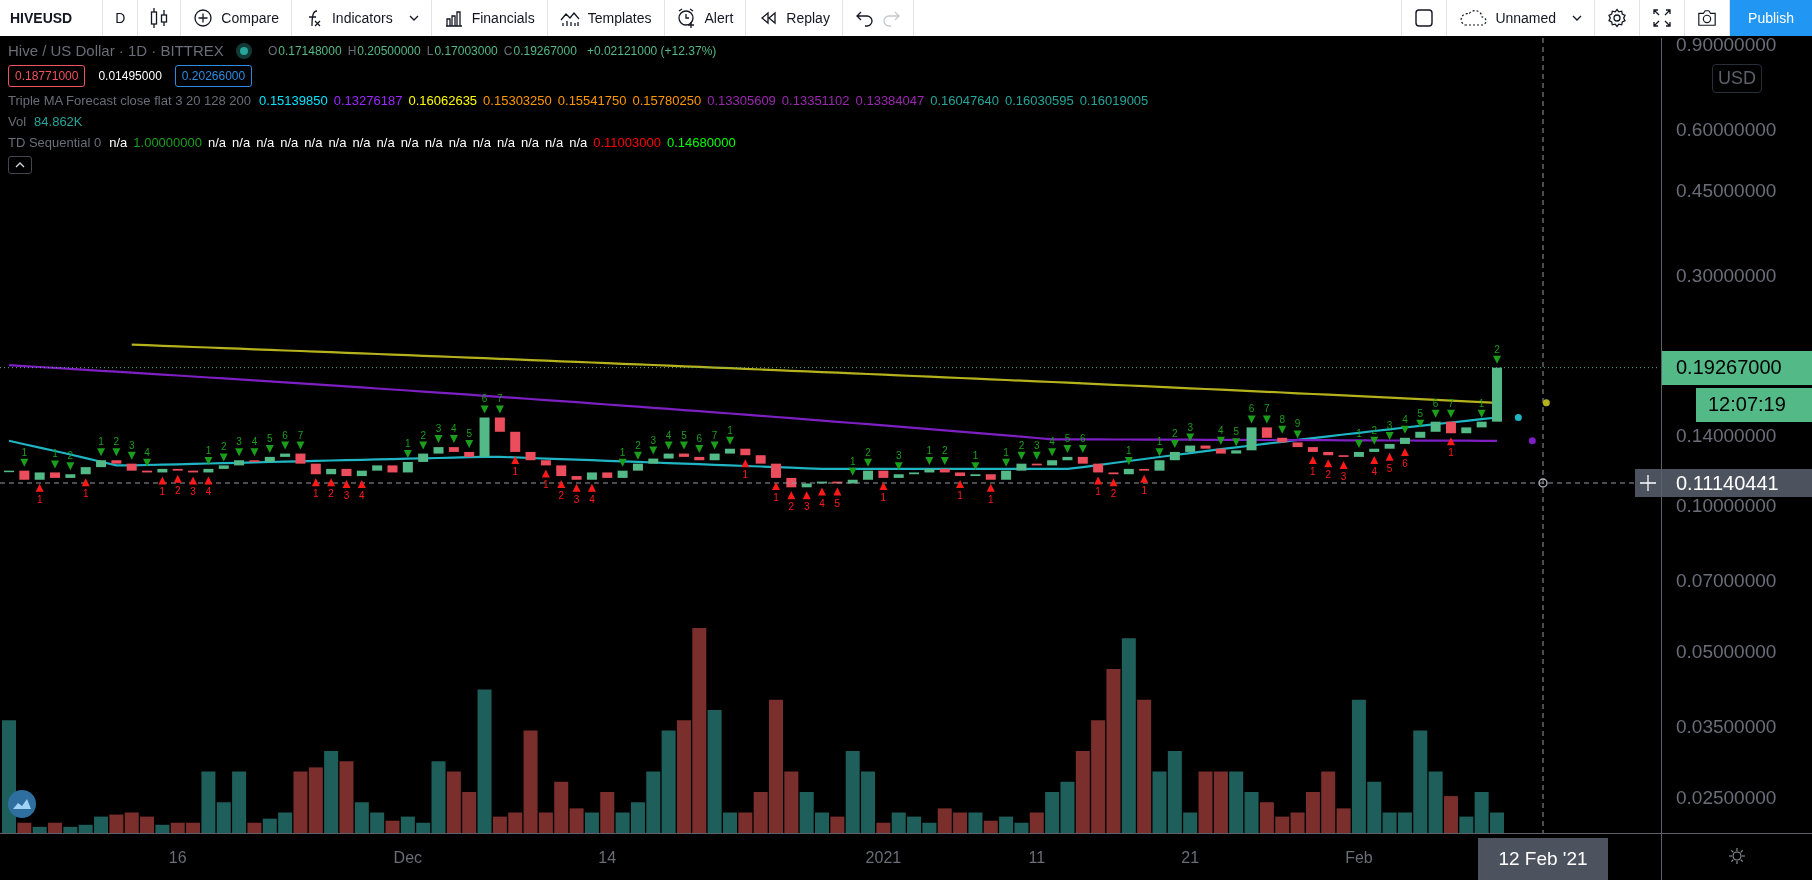 This screenshot has height=880, width=1812. I want to click on time-axis-label: 21, so click(1190, 857).